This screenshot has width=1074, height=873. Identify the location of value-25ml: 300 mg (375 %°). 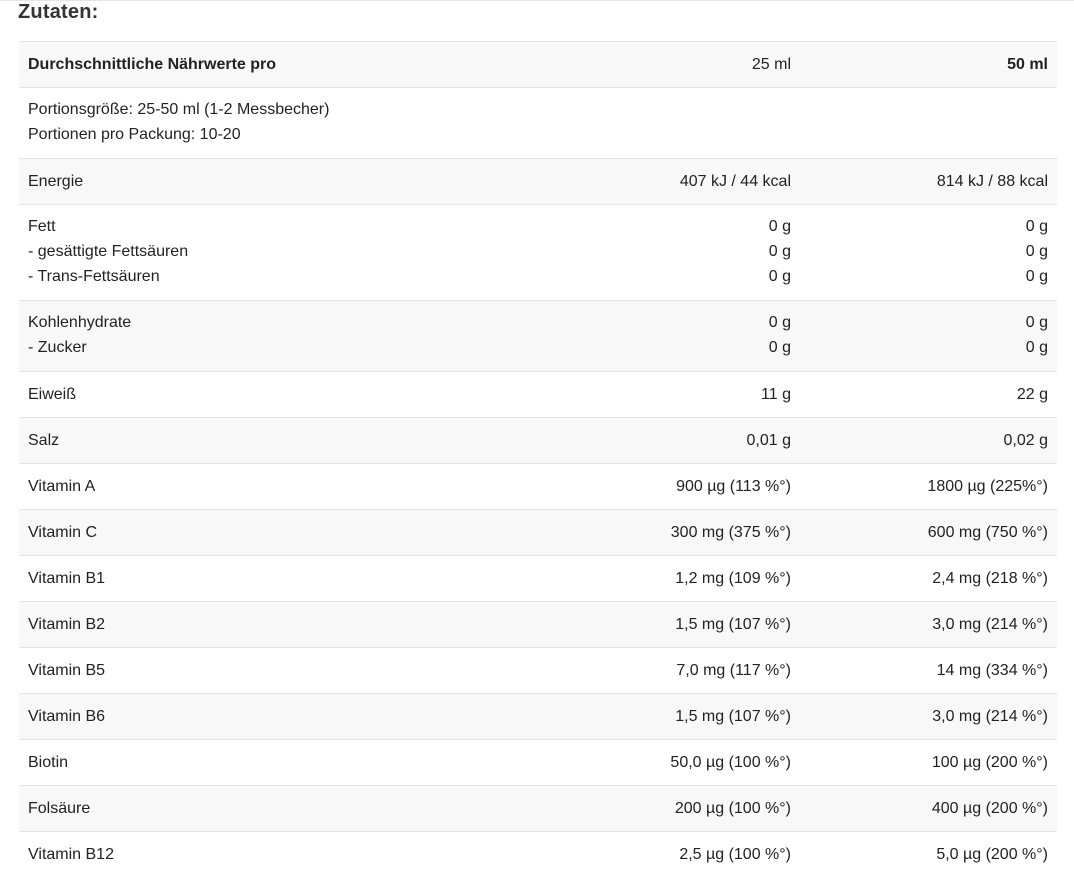
(730, 532).